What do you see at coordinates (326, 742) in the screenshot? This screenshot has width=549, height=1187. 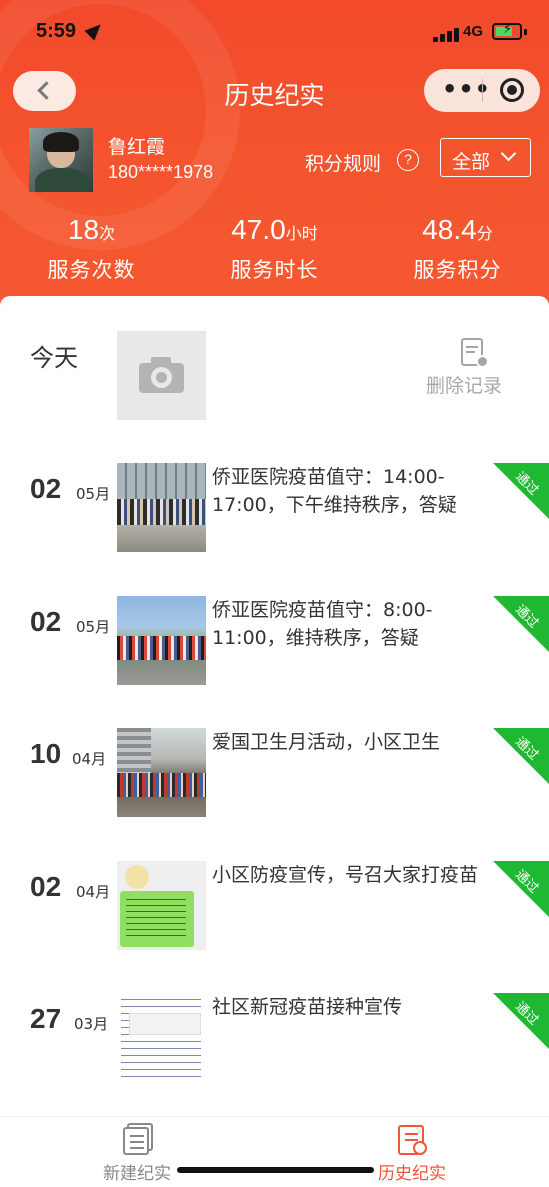 I see `record-description: 爱国卫生月活动，小区卫生` at bounding box center [326, 742].